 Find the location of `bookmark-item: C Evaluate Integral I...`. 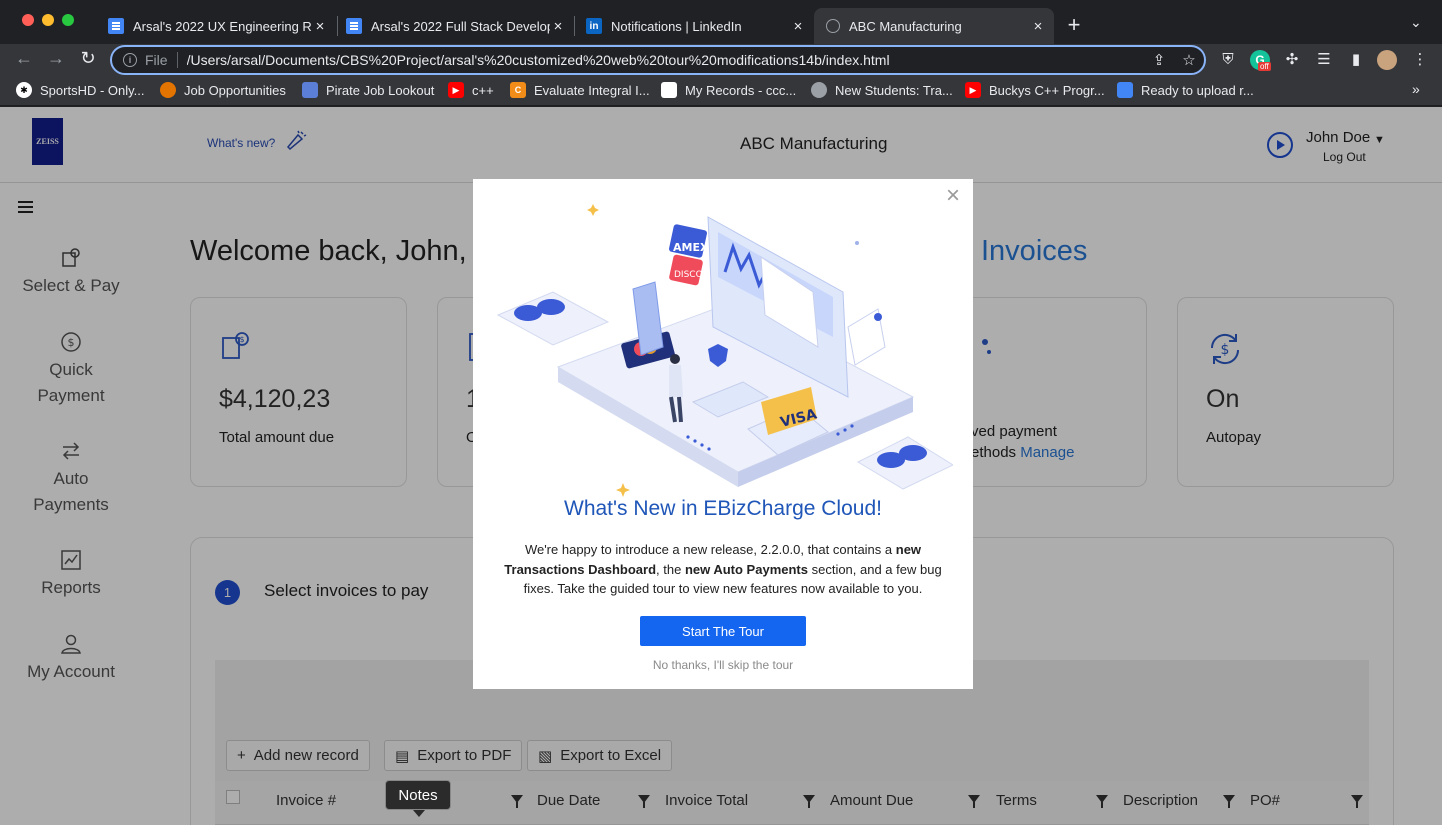

bookmark-item: C Evaluate Integral I... is located at coordinates (580, 90).